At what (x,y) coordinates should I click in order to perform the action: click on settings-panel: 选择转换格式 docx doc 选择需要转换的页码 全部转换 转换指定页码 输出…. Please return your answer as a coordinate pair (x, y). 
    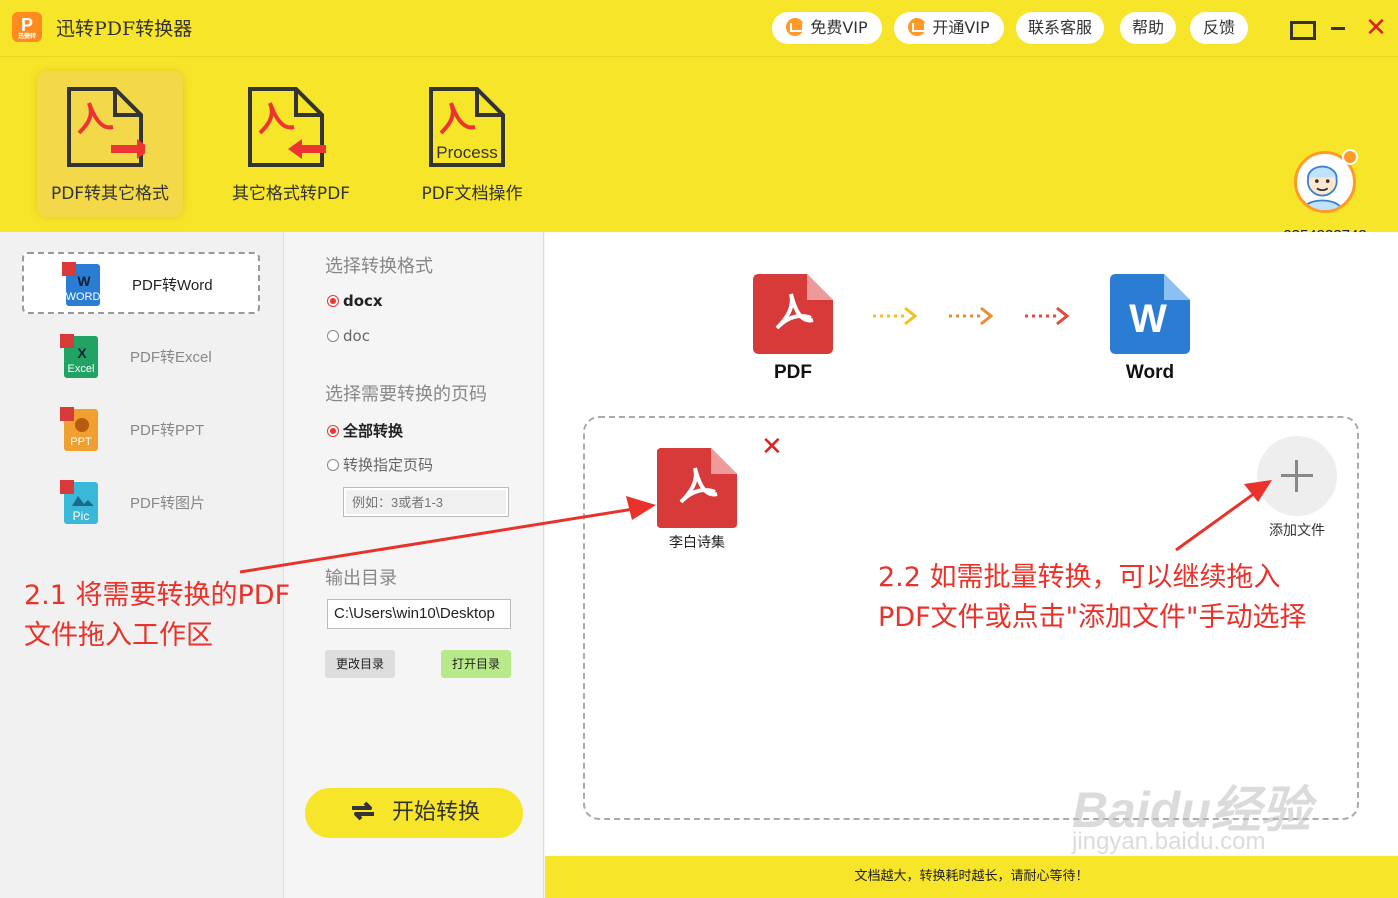
    Looking at the image, I should click on (414, 565).